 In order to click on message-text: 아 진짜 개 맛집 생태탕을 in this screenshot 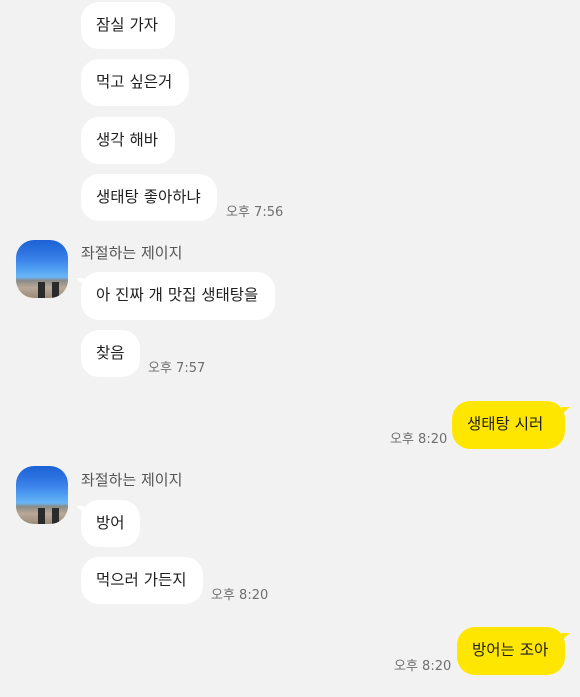, I will do `click(177, 295)`.